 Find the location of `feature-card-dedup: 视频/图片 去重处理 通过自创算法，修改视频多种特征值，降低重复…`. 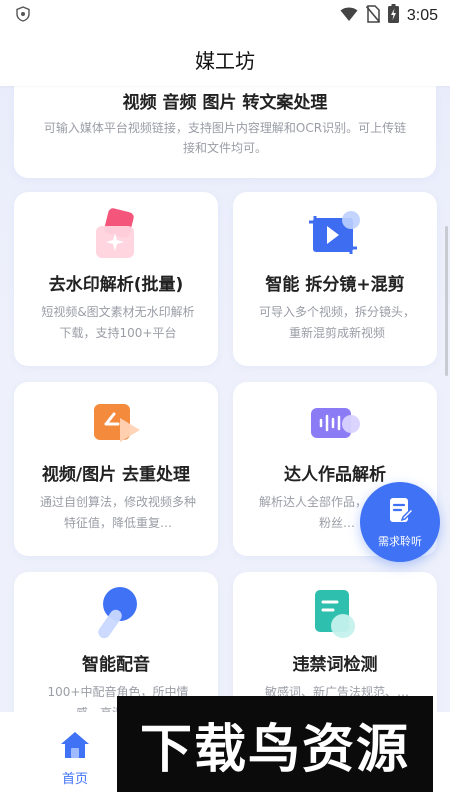

feature-card-dedup: 视频/图片 去重处理 通过自创算法，修改视频多种特征值，降低重复… is located at coordinates (116, 469).